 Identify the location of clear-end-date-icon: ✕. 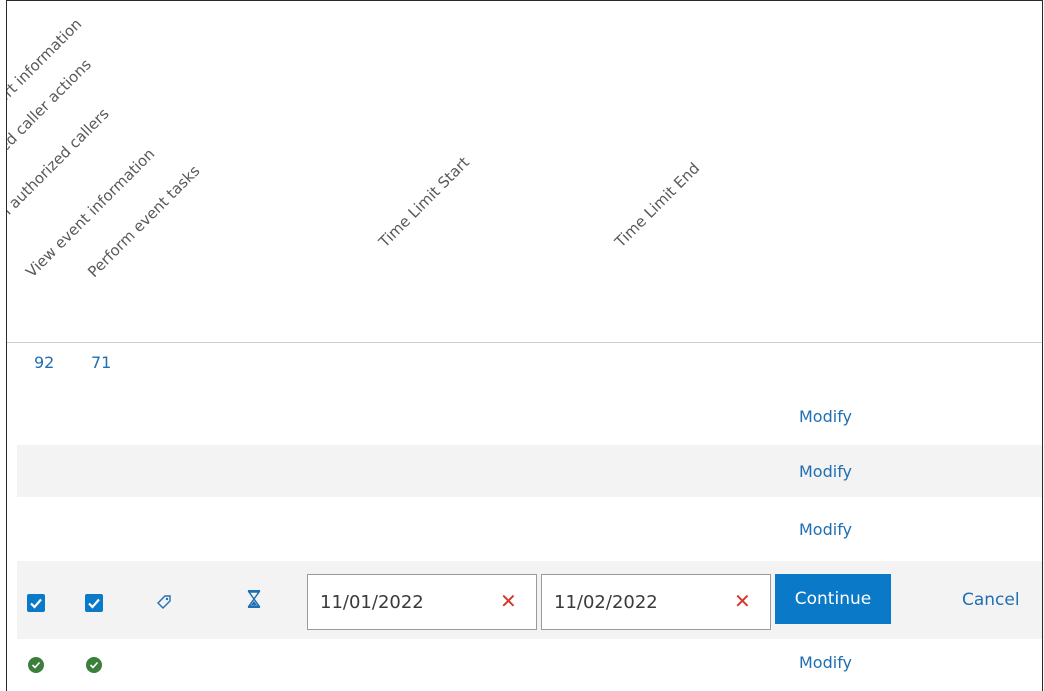
(742, 601).